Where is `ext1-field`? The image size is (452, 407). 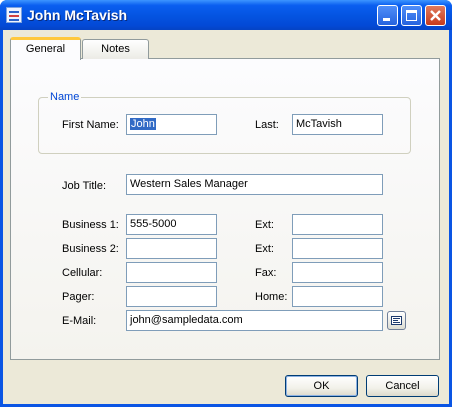 ext1-field is located at coordinates (337, 224).